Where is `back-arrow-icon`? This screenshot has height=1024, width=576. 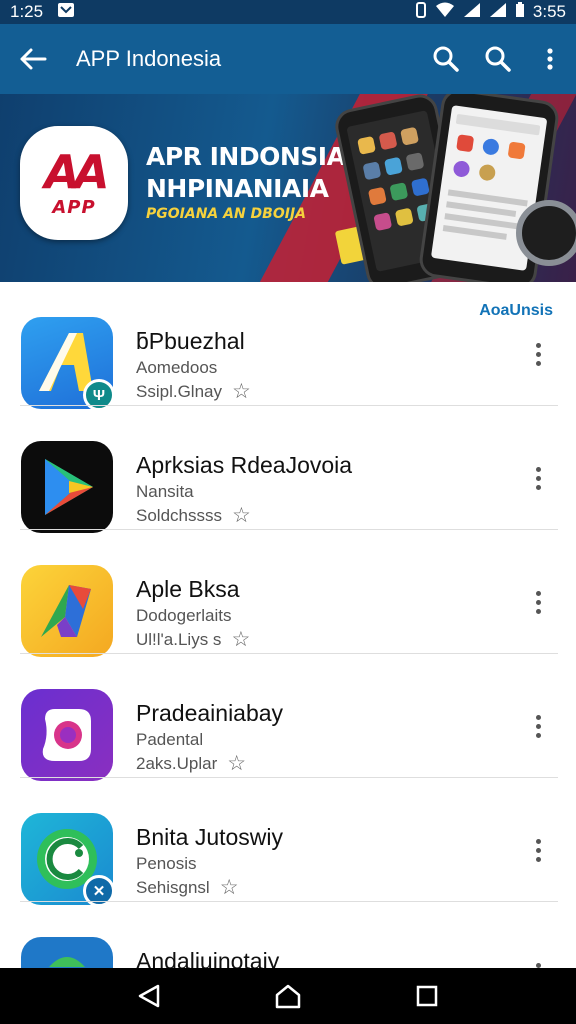 back-arrow-icon is located at coordinates (33, 59).